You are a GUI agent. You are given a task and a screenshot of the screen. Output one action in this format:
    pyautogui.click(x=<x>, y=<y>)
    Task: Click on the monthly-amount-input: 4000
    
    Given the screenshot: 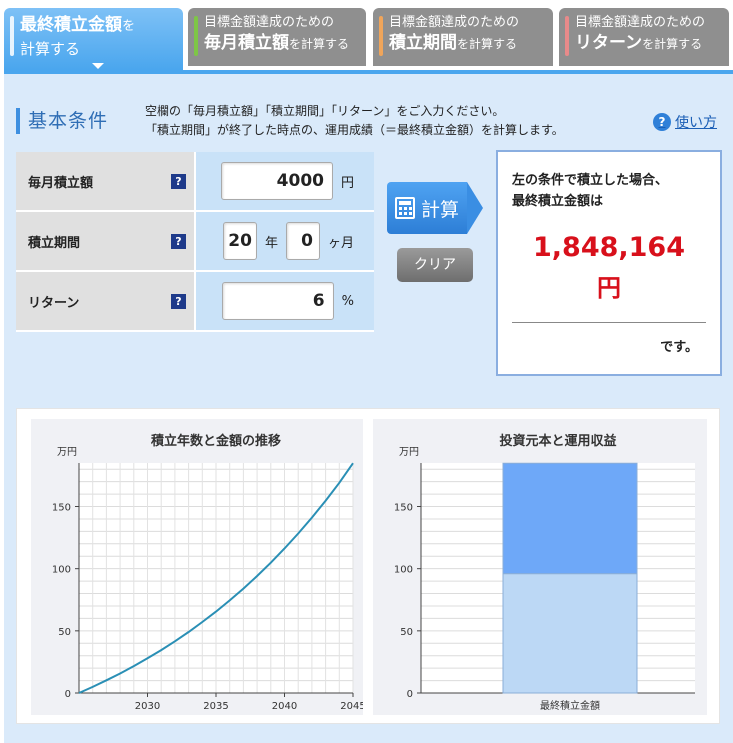 What is the action you would take?
    pyautogui.click(x=276, y=181)
    